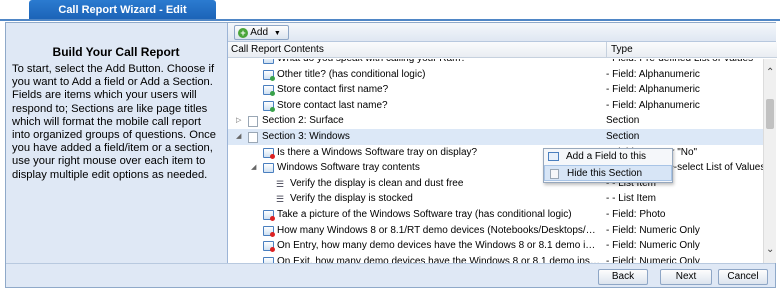 The image size is (780, 292). Describe the element at coordinates (306, 136) in the screenshot. I see `row-label: Section 3: Windows` at that location.